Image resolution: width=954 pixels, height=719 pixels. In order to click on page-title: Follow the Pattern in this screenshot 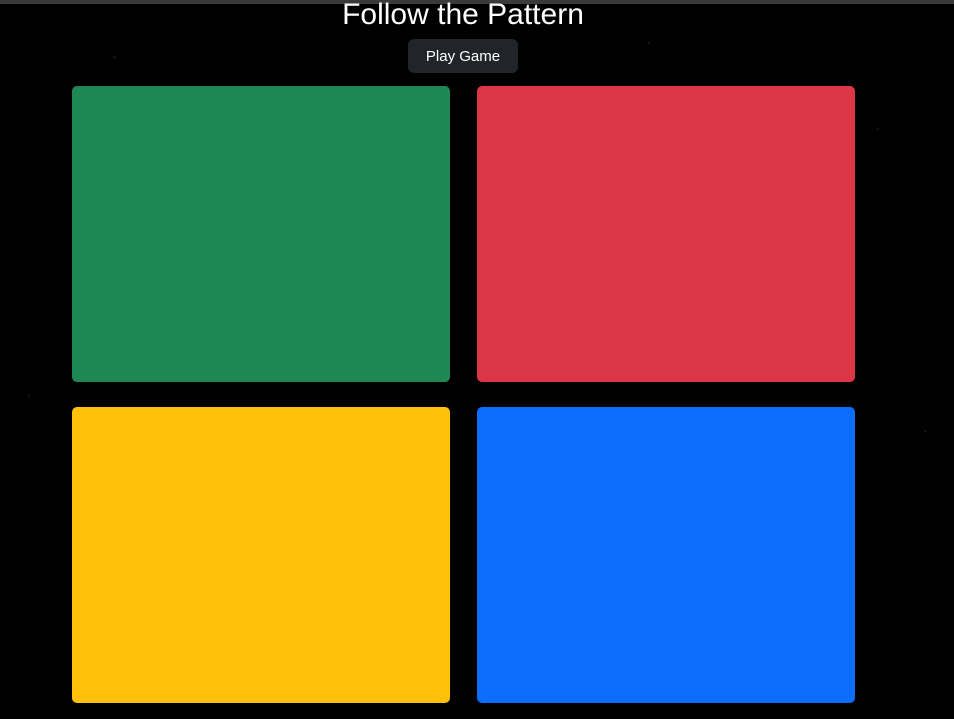, I will do `click(463, 15)`.